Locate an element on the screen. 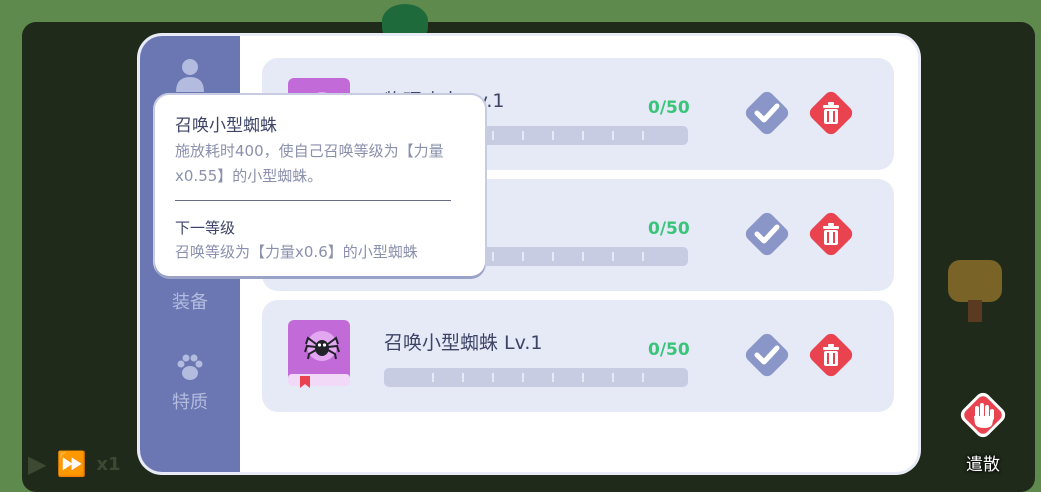  sidebar-item-label: 特质 is located at coordinates (190, 402).